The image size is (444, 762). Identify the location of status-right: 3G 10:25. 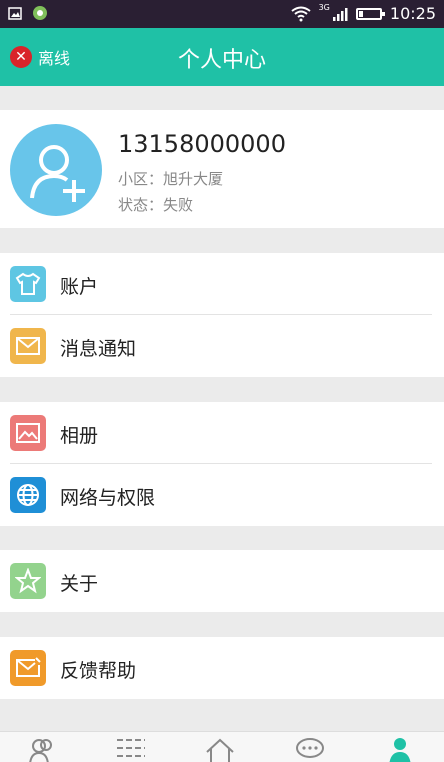
(363, 13).